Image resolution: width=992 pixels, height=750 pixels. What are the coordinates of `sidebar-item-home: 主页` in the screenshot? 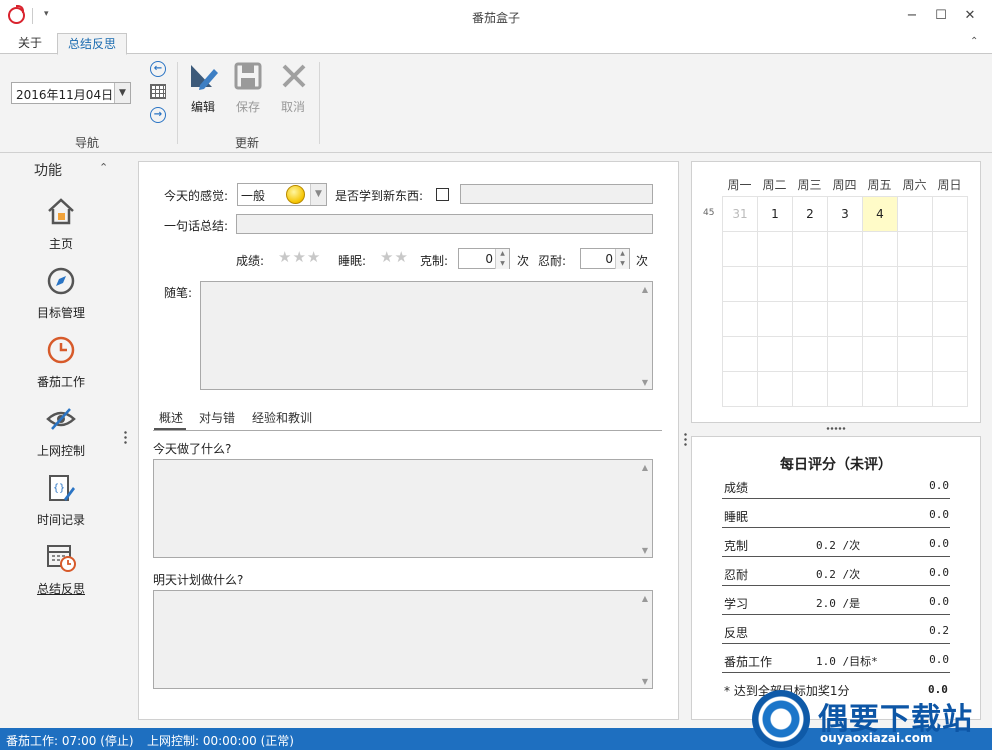 It's located at (61, 243).